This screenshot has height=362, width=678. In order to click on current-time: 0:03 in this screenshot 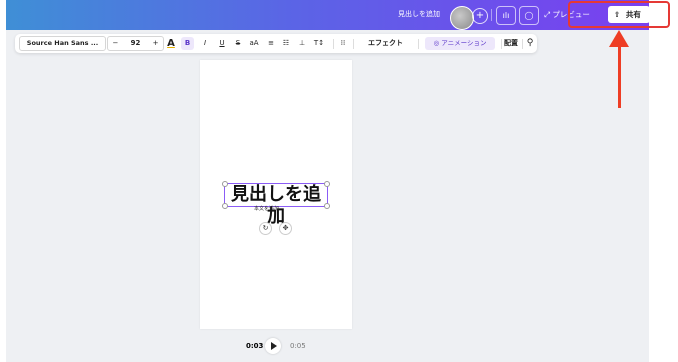, I will do `click(255, 346)`.